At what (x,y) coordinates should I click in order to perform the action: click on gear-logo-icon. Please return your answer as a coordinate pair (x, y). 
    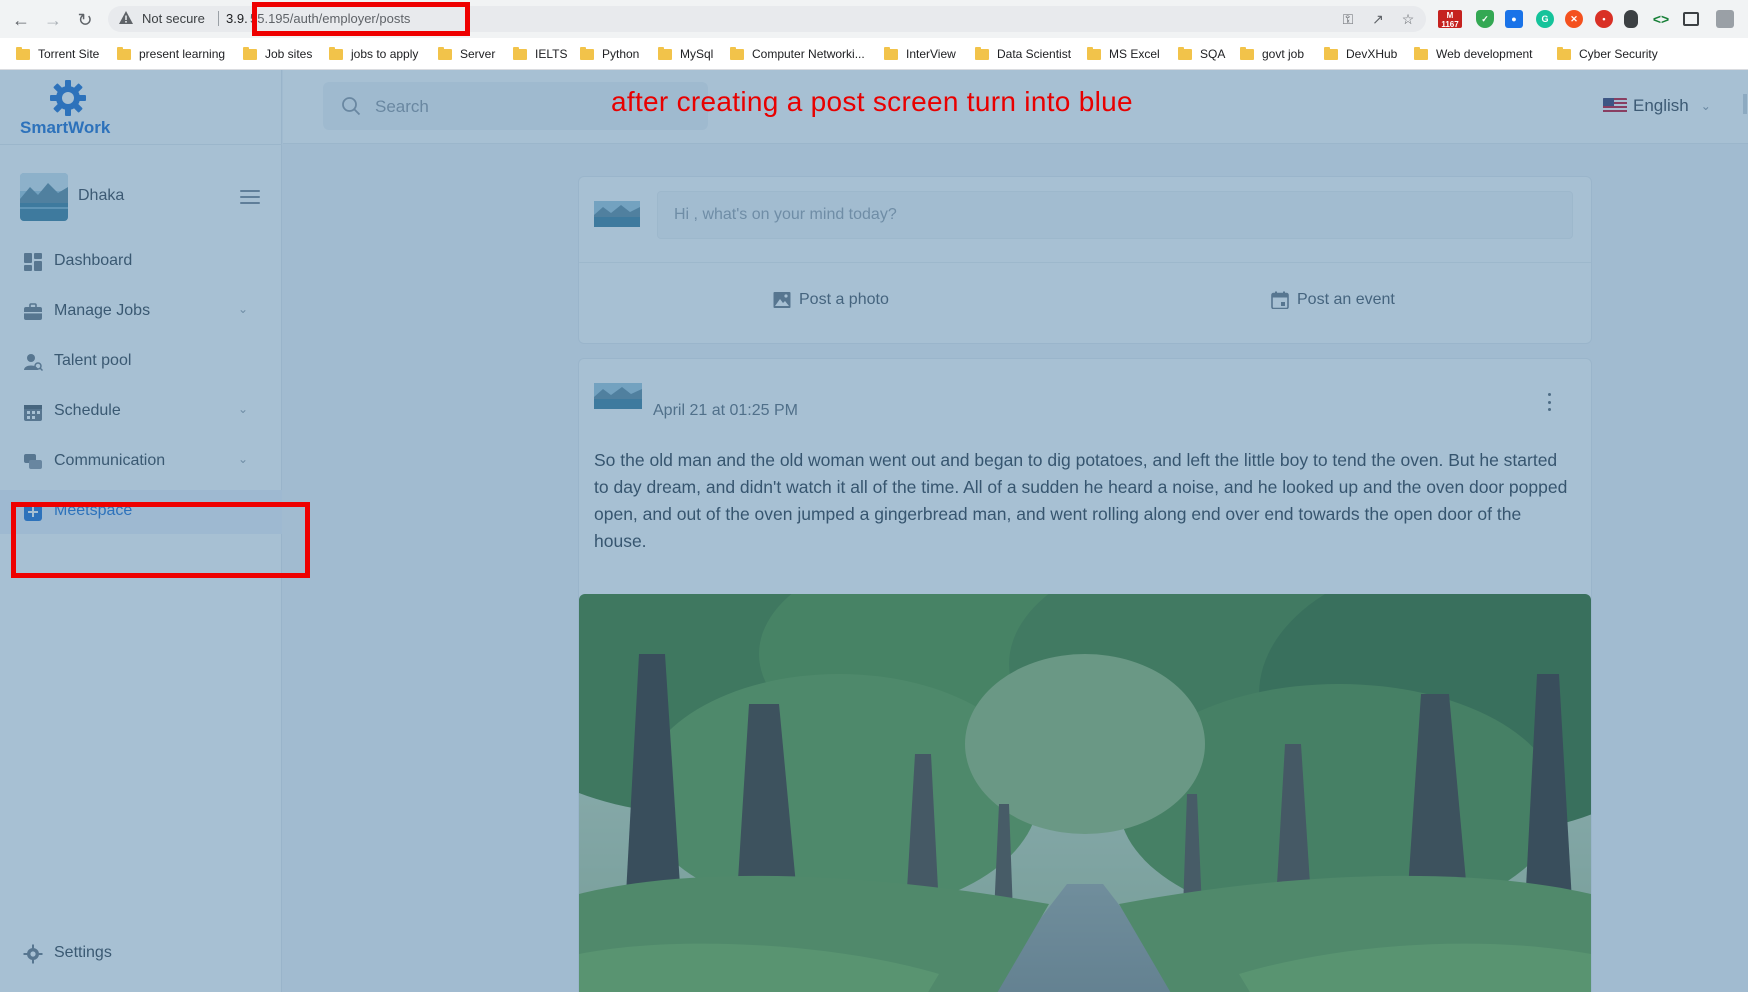
    Looking at the image, I should click on (68, 98).